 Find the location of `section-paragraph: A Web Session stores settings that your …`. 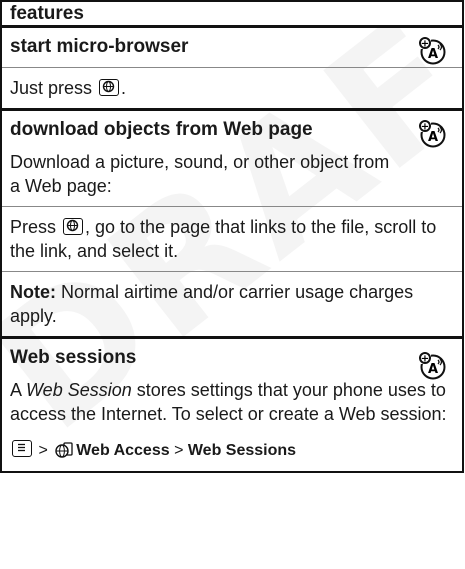

section-paragraph: A Web Session stores settings that your … is located at coordinates (232, 402).